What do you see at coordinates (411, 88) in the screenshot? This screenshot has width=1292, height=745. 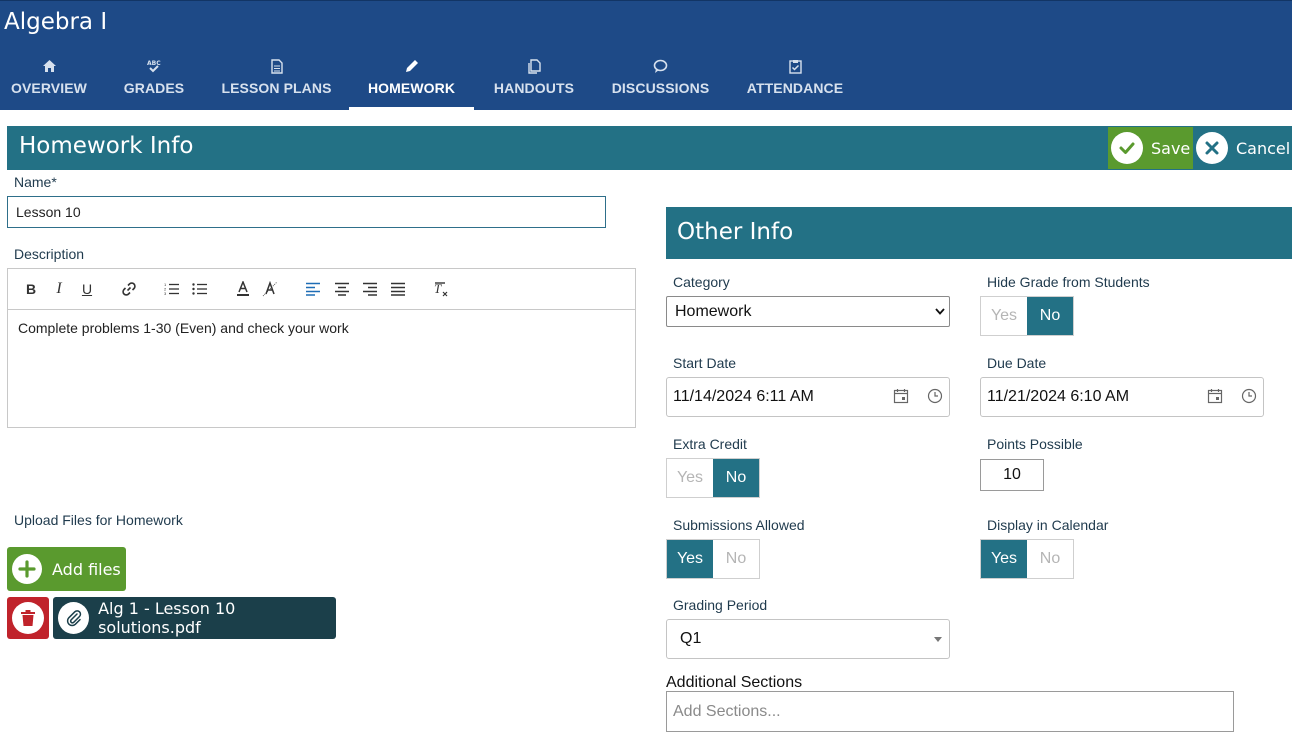 I see `tab-label: HOMEWORK` at bounding box center [411, 88].